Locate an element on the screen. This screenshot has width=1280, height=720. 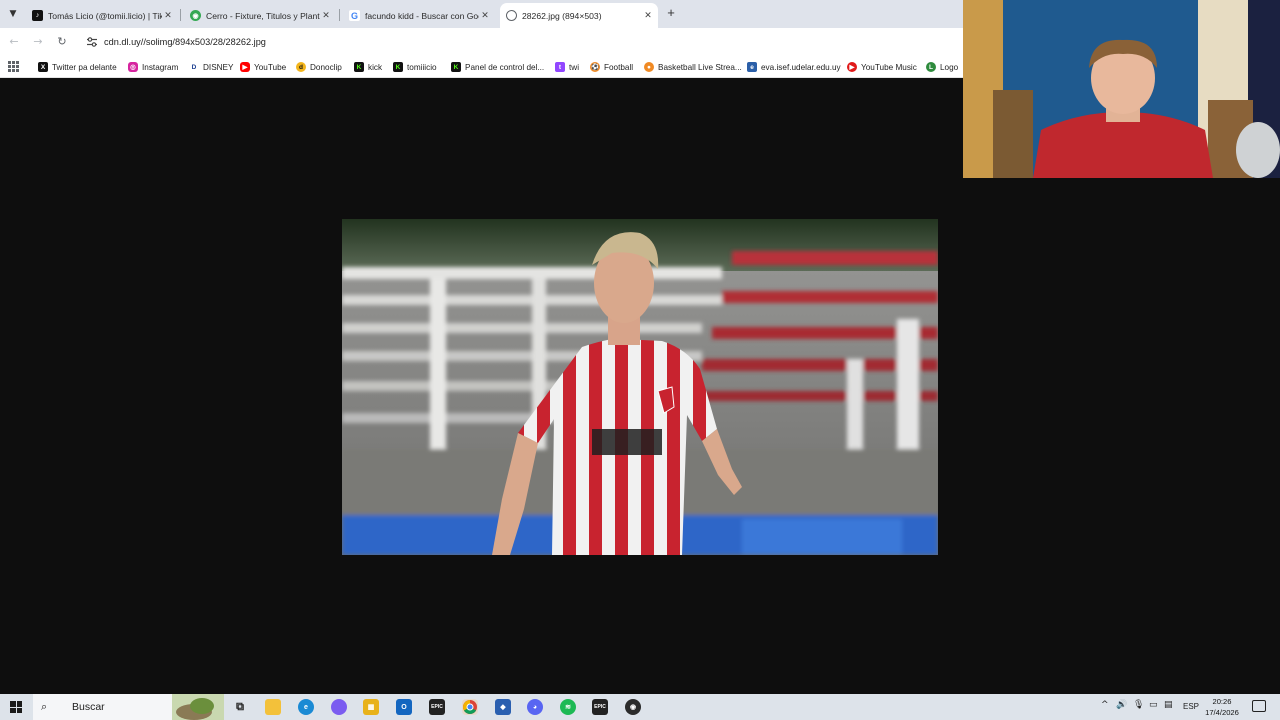
search-label: Buscar is located at coordinates (88, 707).